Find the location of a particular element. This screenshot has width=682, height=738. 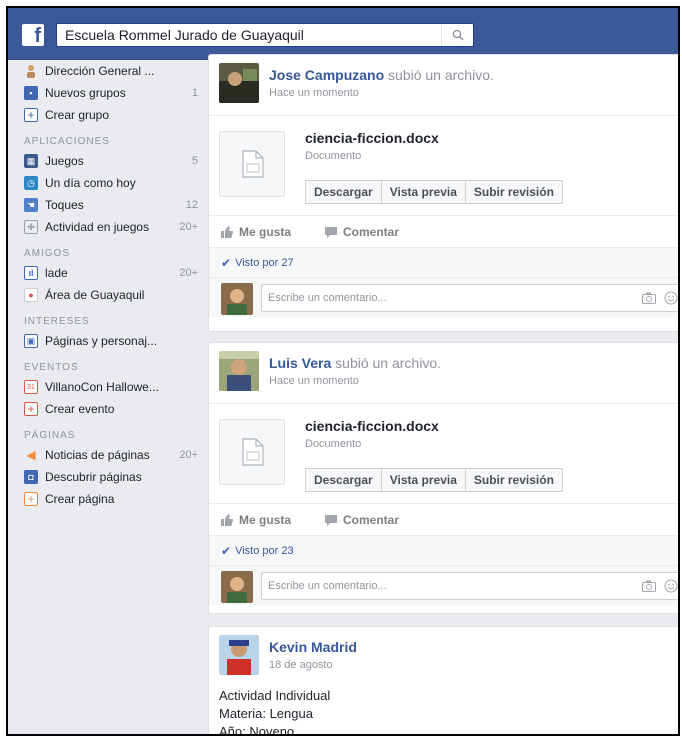

sidebar-item-area-guayaquil: ● Área de Guayaquil is located at coordinates (116, 295).